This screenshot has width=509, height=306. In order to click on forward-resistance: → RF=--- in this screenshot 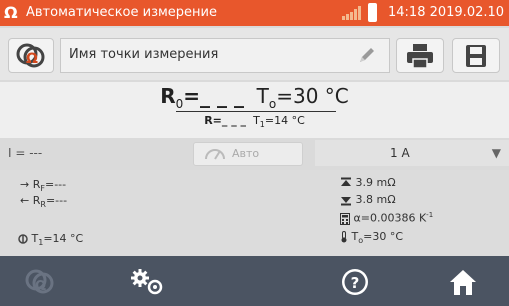, I will do `click(43, 186)`.